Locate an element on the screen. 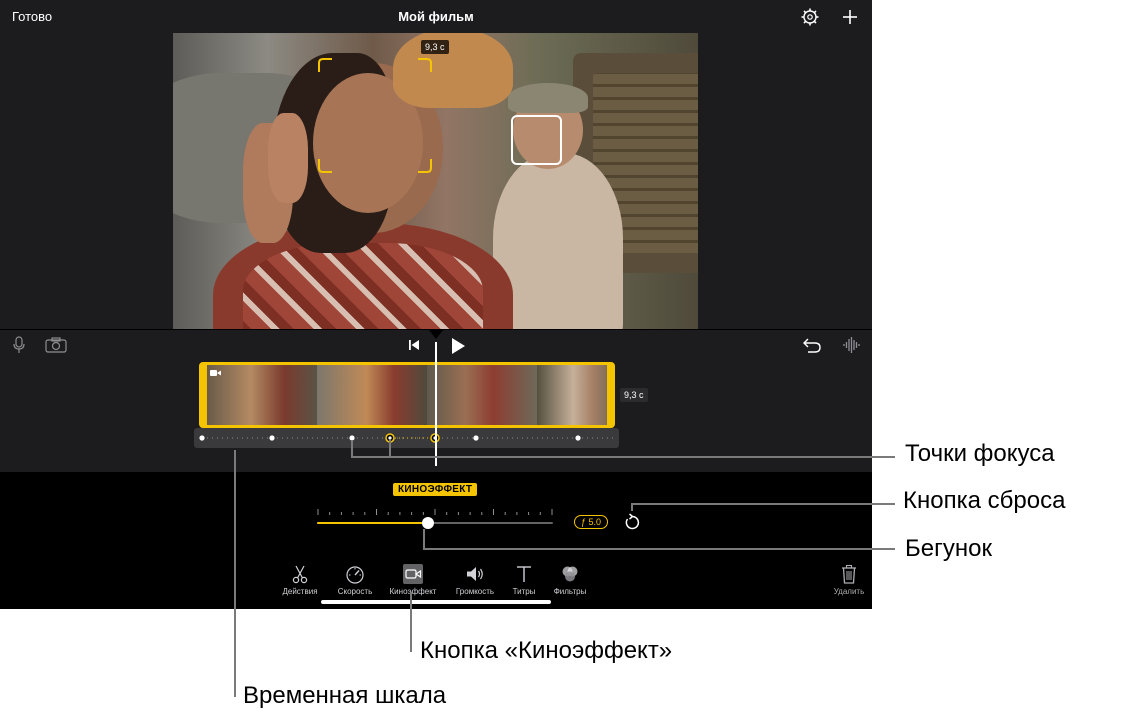  slider-knob is located at coordinates (427, 523).